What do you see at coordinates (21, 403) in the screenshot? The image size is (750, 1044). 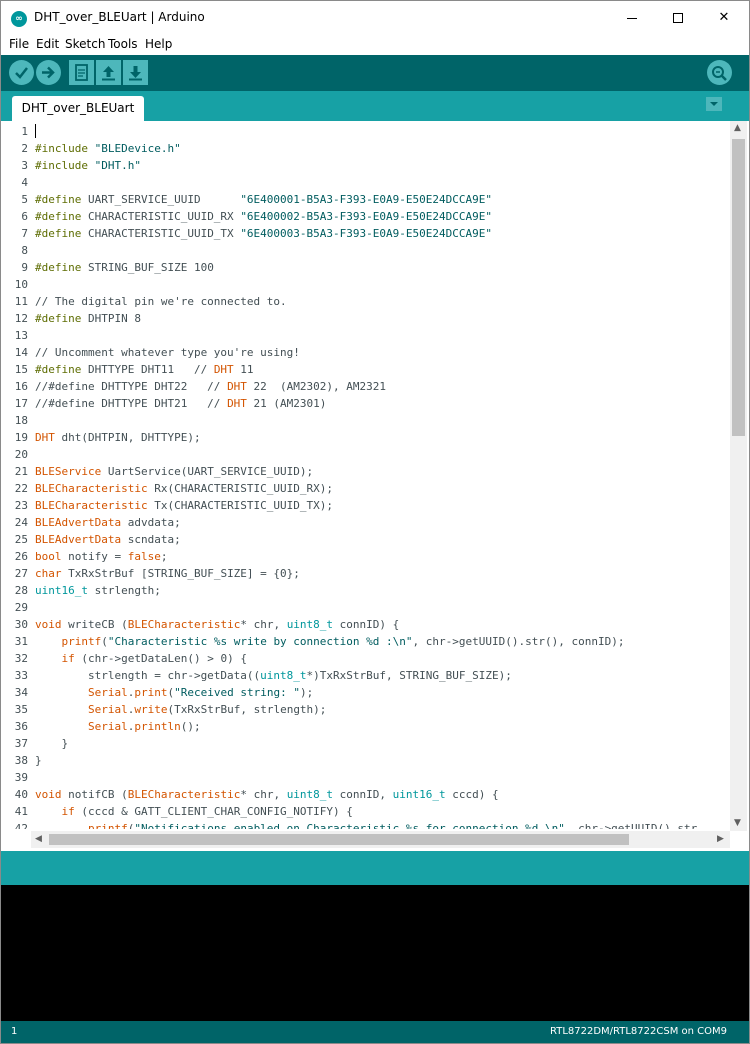 I see `line-number: 17` at bounding box center [21, 403].